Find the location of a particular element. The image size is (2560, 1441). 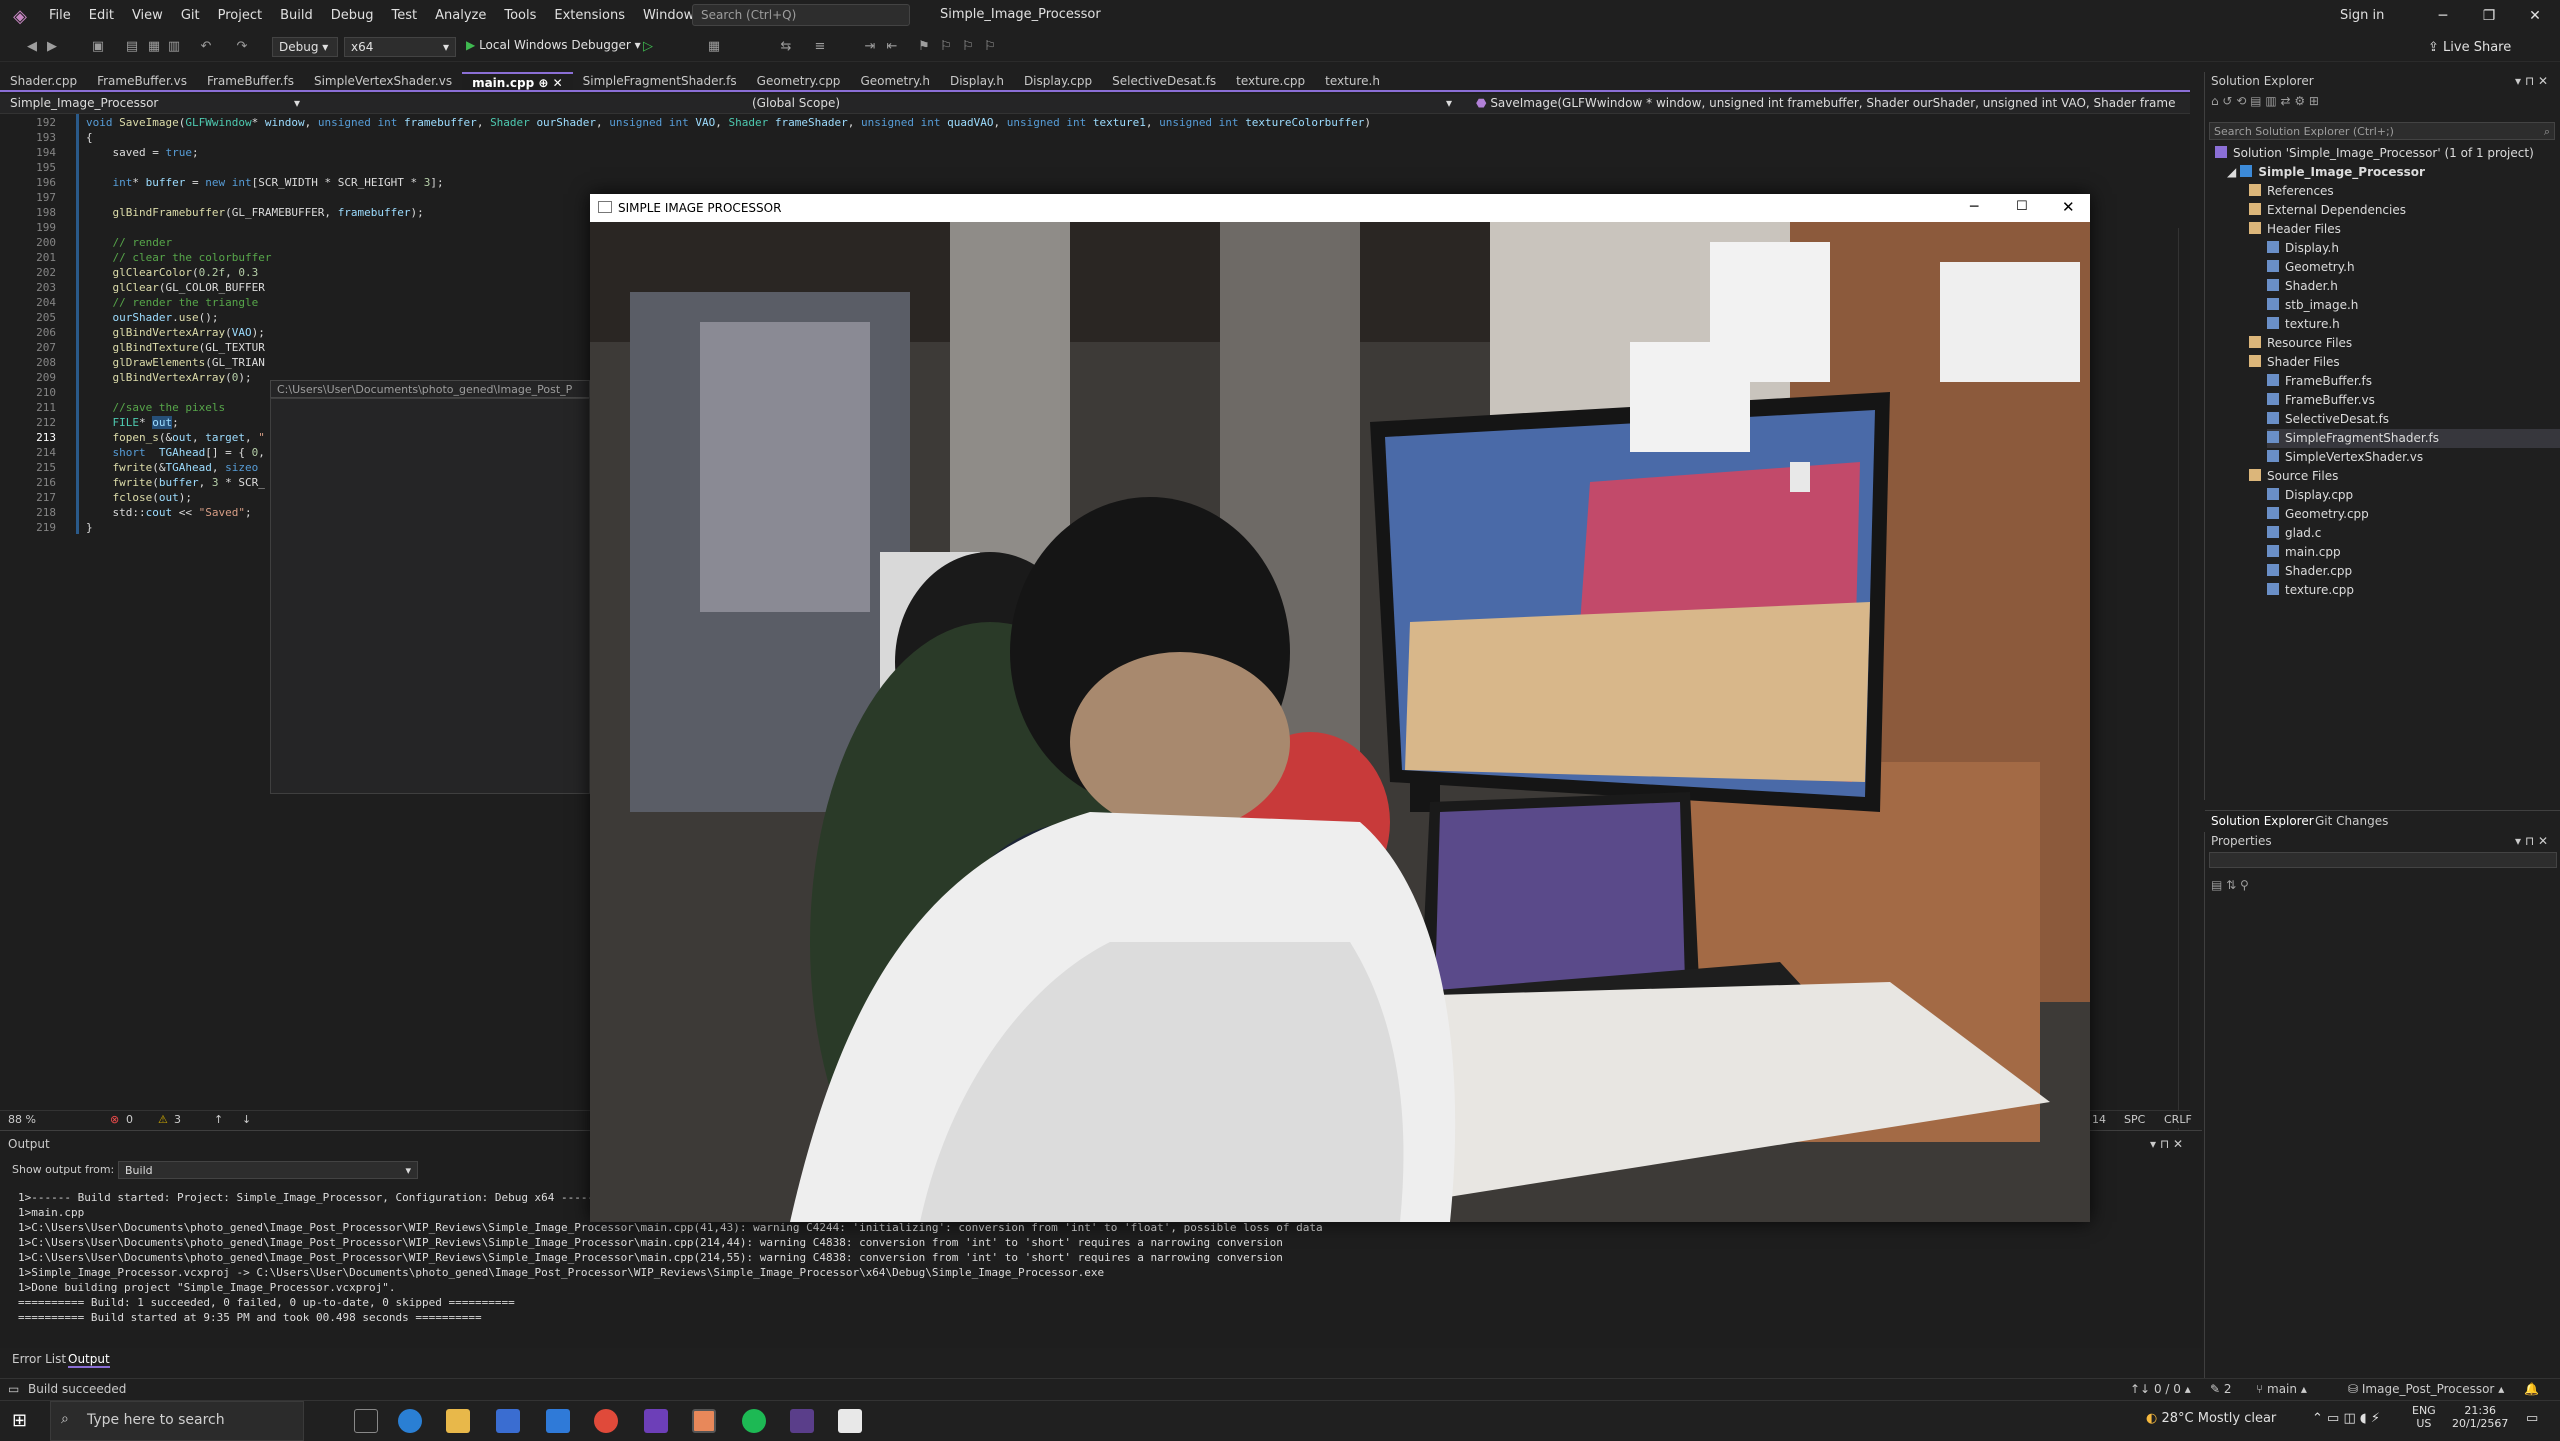

tab-git-changes: Git Changes is located at coordinates (2351, 821).